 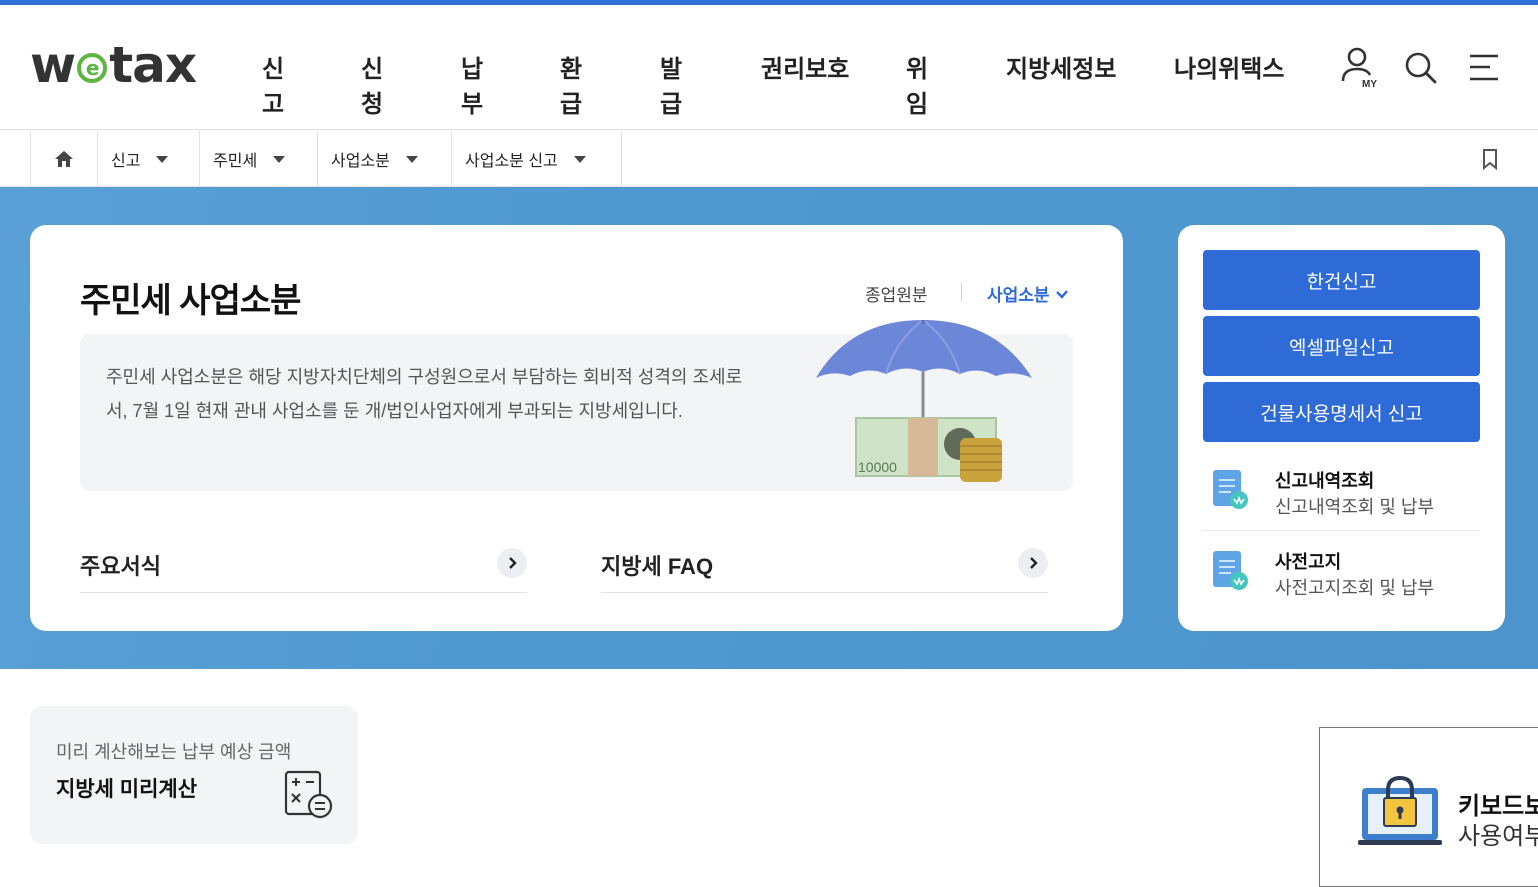 I want to click on breadcrumb-label: 신고, so click(x=126, y=161).